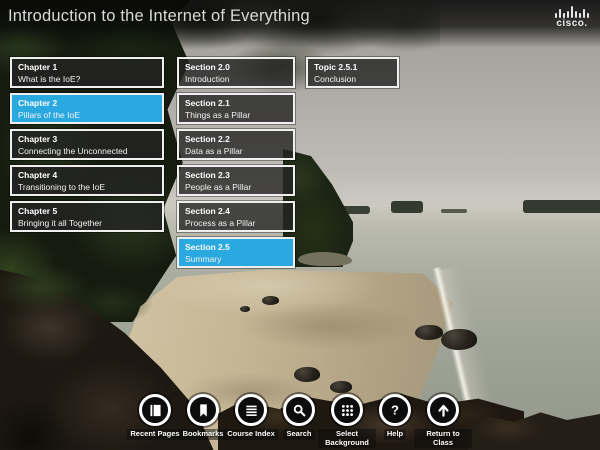 The image size is (600, 450). Describe the element at coordinates (60, 223) in the screenshot. I see `chapter-subtitle: Bringing it all Together` at that location.